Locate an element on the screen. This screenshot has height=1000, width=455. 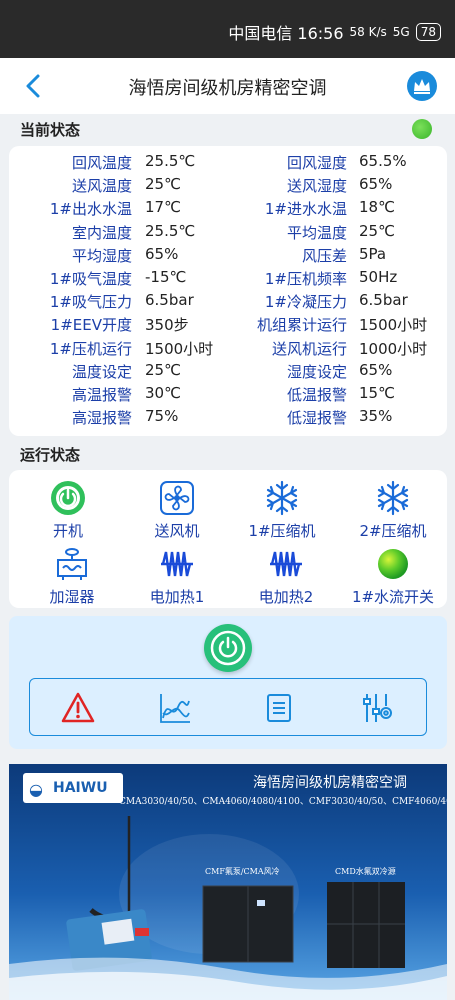
chart-icon is located at coordinates (175, 708).